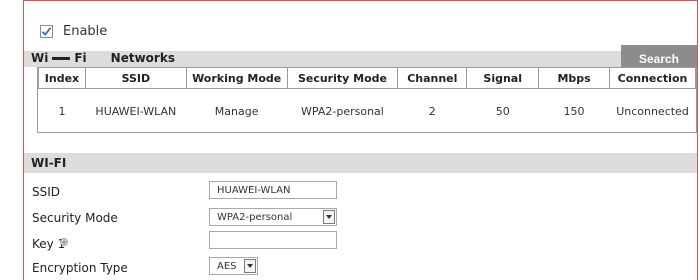 The width and height of the screenshot is (700, 280). What do you see at coordinates (255, 217) in the screenshot?
I see `security-mode-value: WPA2-personal` at bounding box center [255, 217].